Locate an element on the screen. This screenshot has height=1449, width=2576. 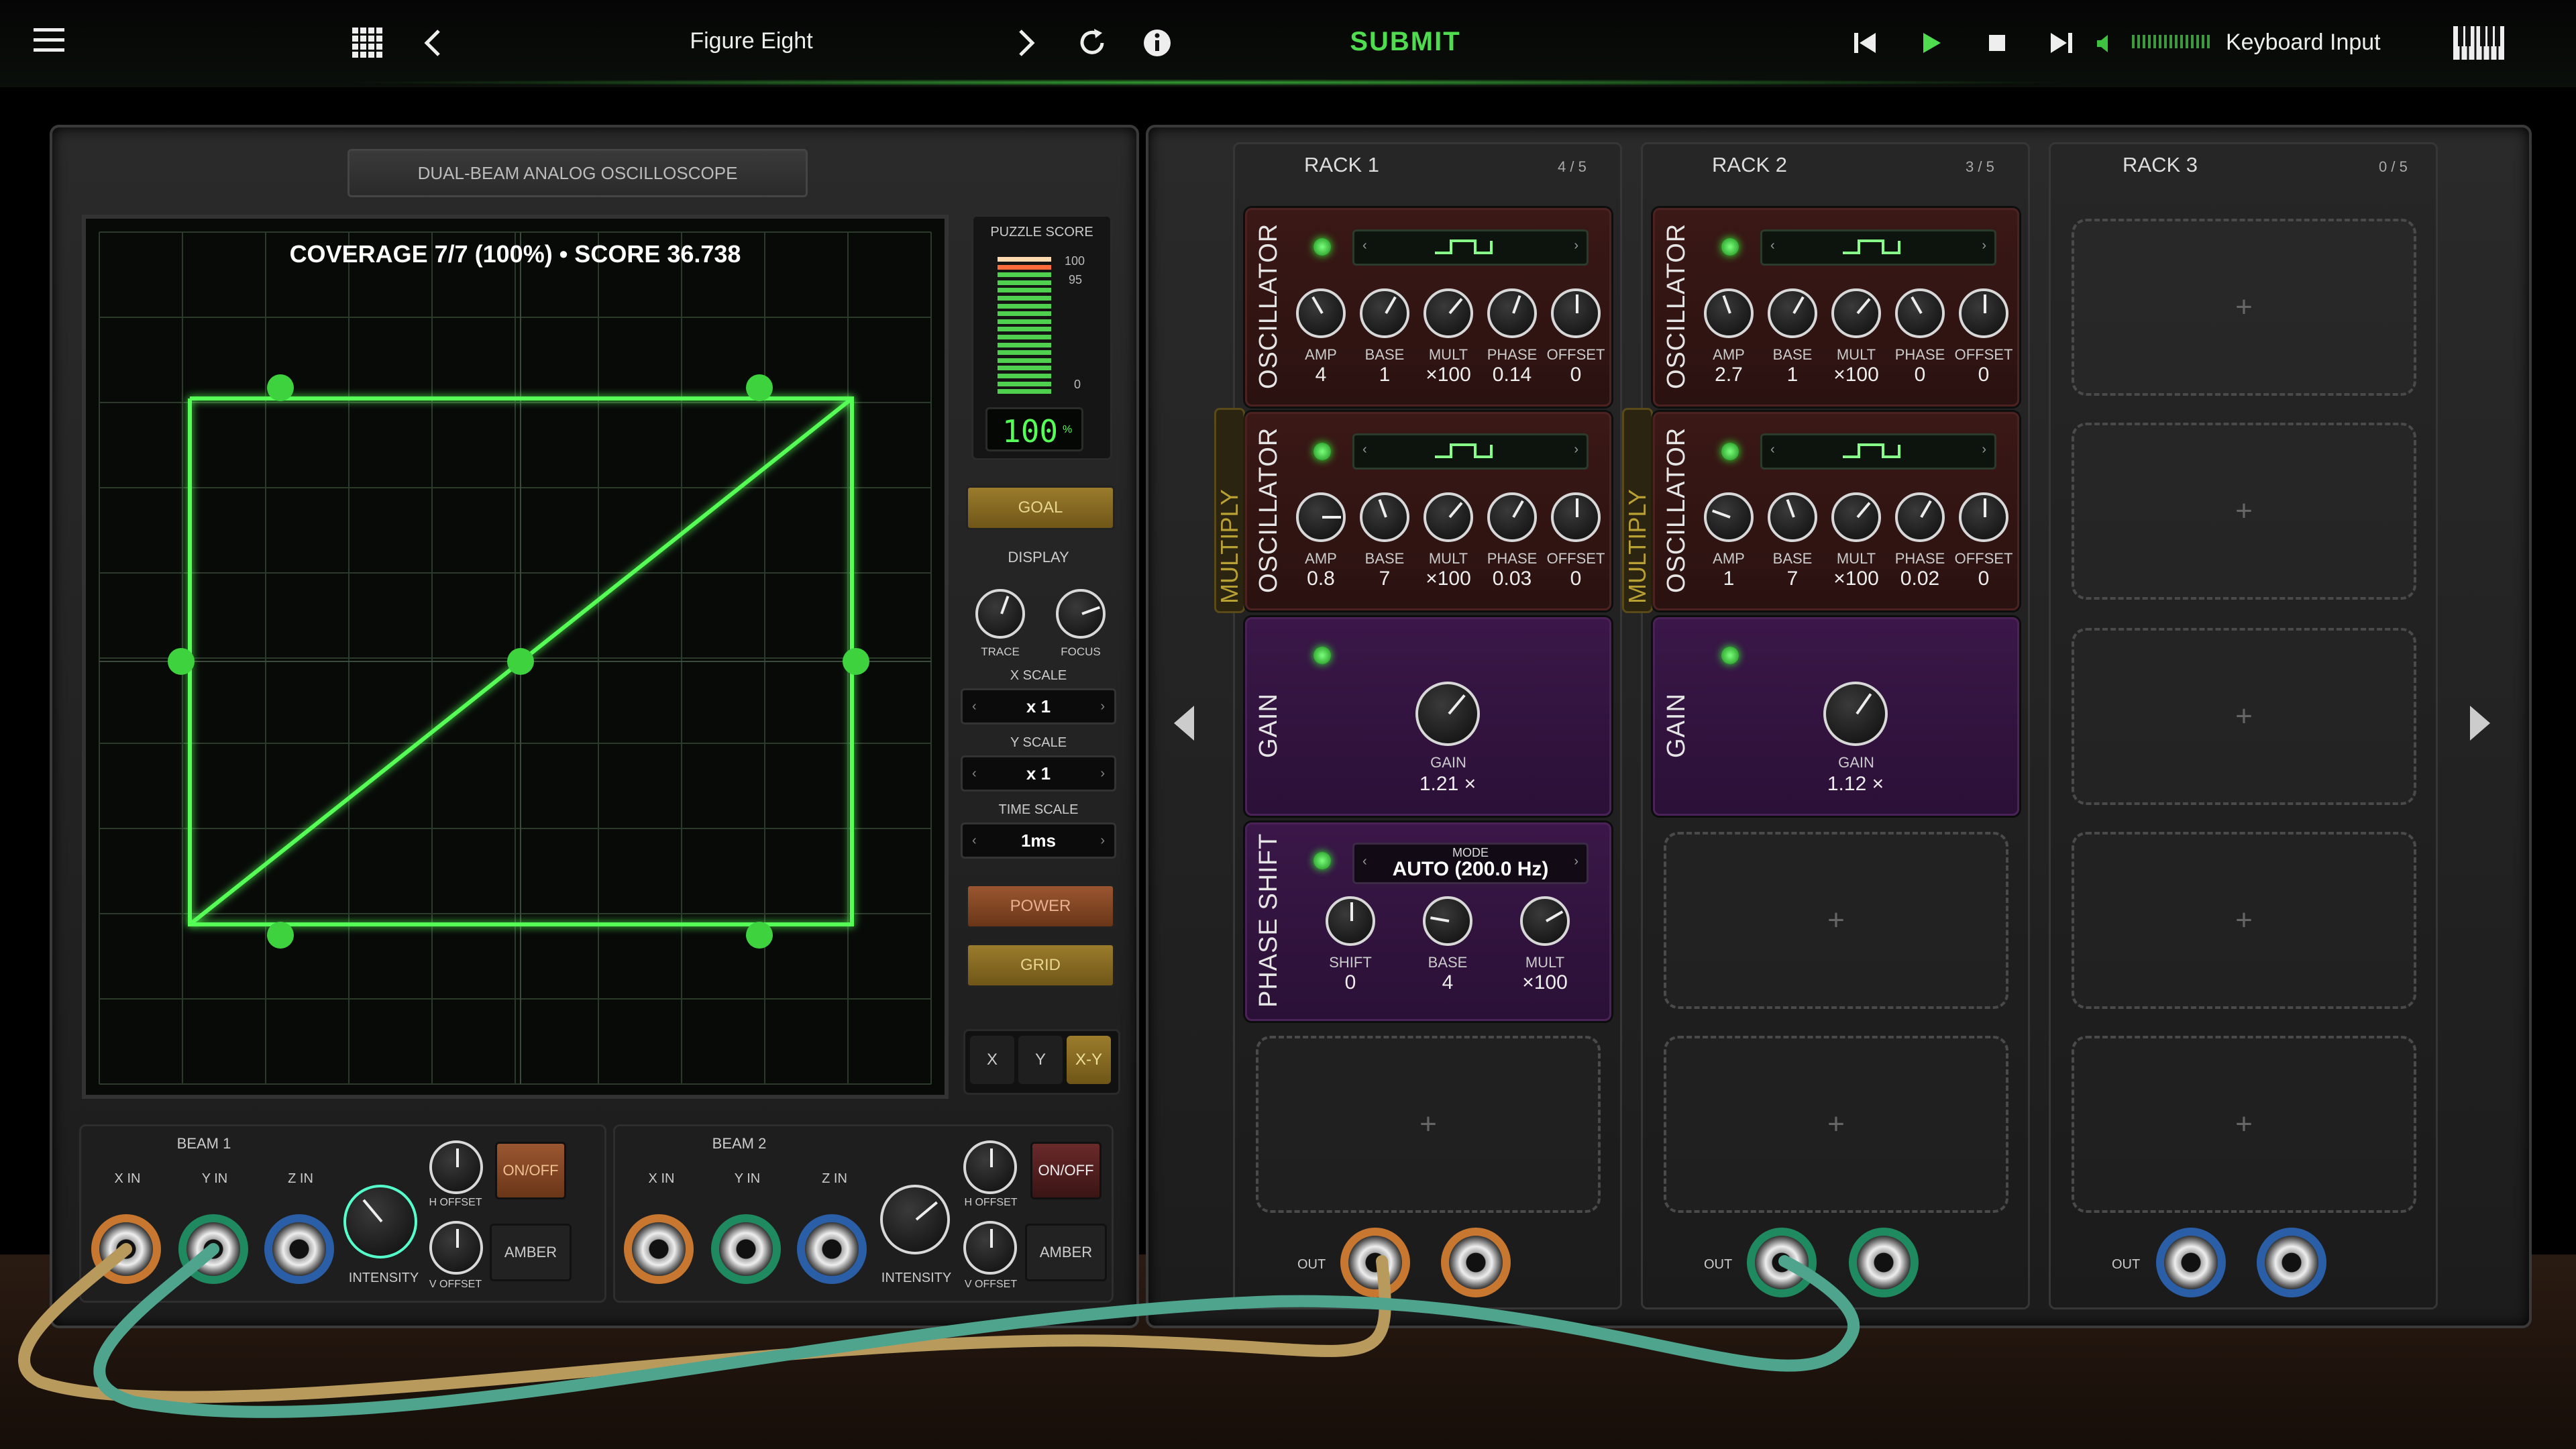
rack-2-osc-2-waveform-select: ‹ › is located at coordinates (1878, 451).